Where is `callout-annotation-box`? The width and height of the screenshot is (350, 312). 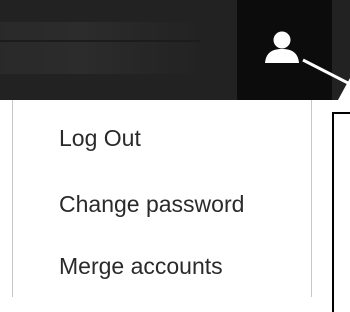
callout-annotation-box is located at coordinates (341, 212).